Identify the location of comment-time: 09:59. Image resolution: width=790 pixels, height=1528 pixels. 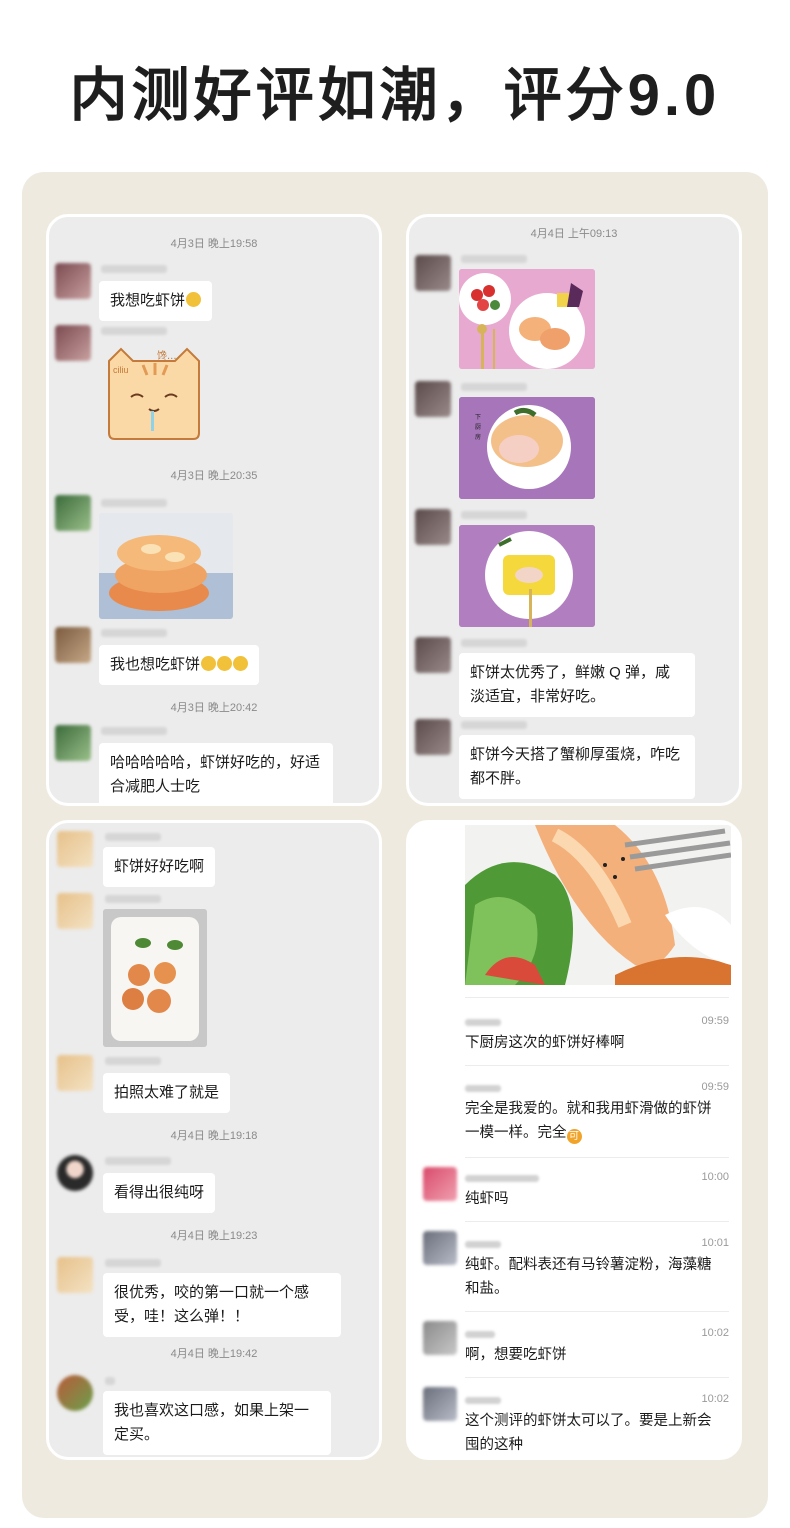
(715, 1021).